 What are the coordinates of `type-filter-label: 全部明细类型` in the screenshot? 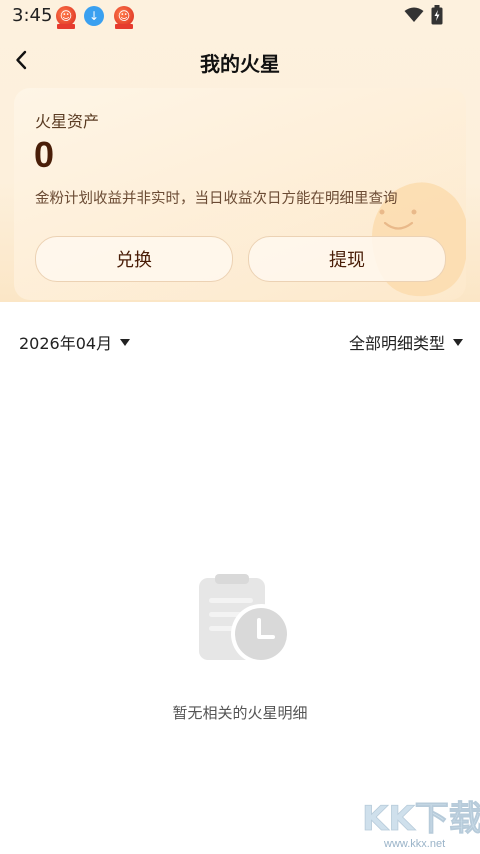 It's located at (396, 343).